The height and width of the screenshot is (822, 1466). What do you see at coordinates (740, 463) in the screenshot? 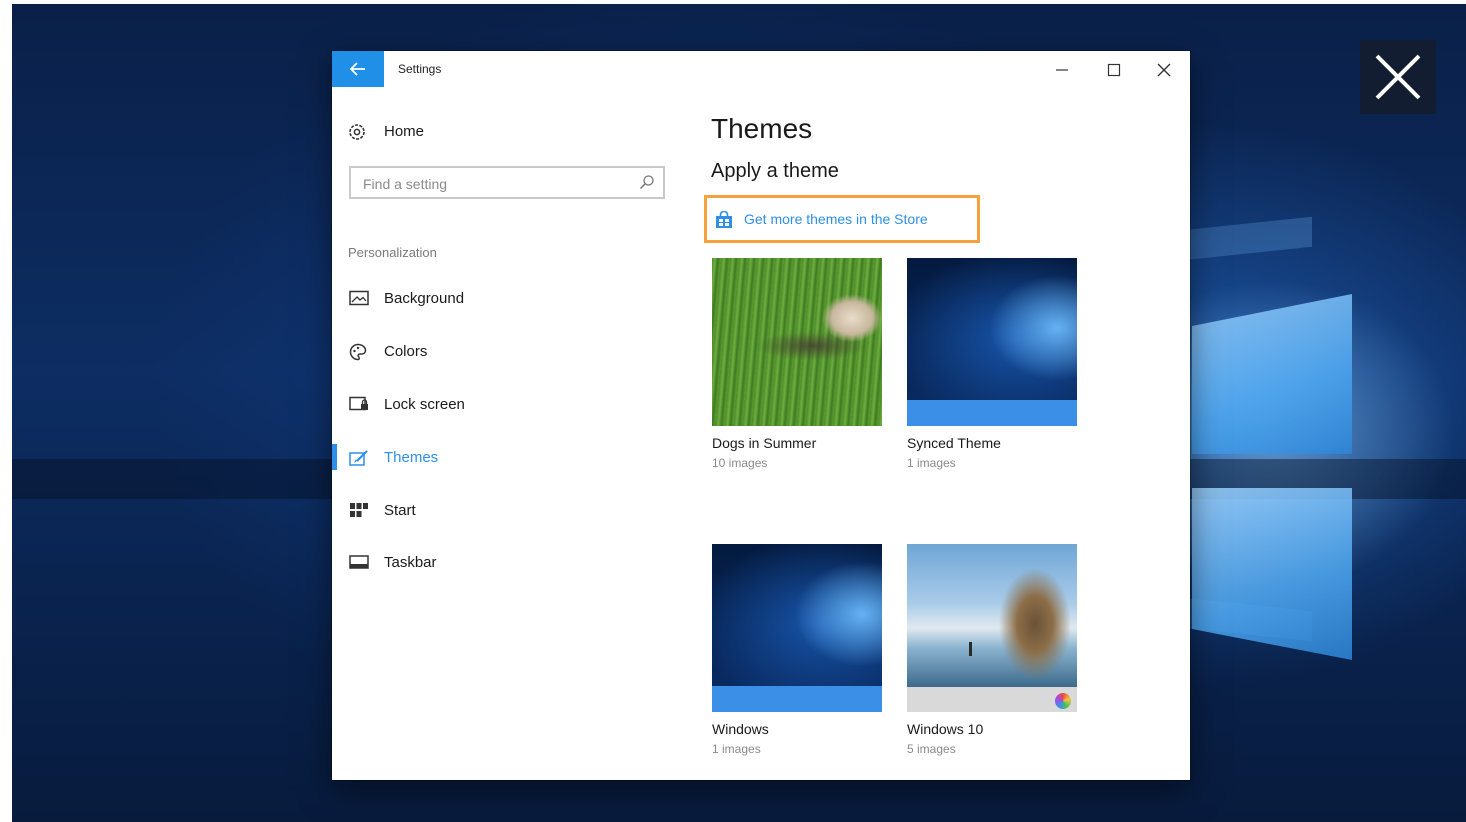
I see `theme-image-count: 10 images` at bounding box center [740, 463].